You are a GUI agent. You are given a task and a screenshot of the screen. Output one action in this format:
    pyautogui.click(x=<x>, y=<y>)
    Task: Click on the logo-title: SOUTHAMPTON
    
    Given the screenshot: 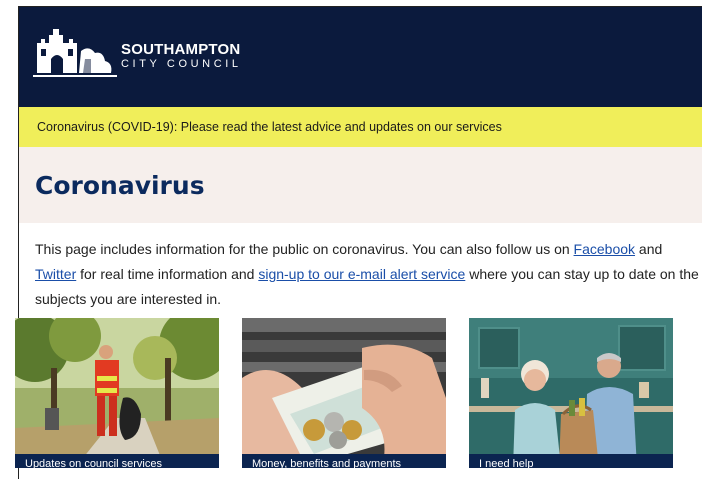 What is the action you would take?
    pyautogui.click(x=181, y=49)
    